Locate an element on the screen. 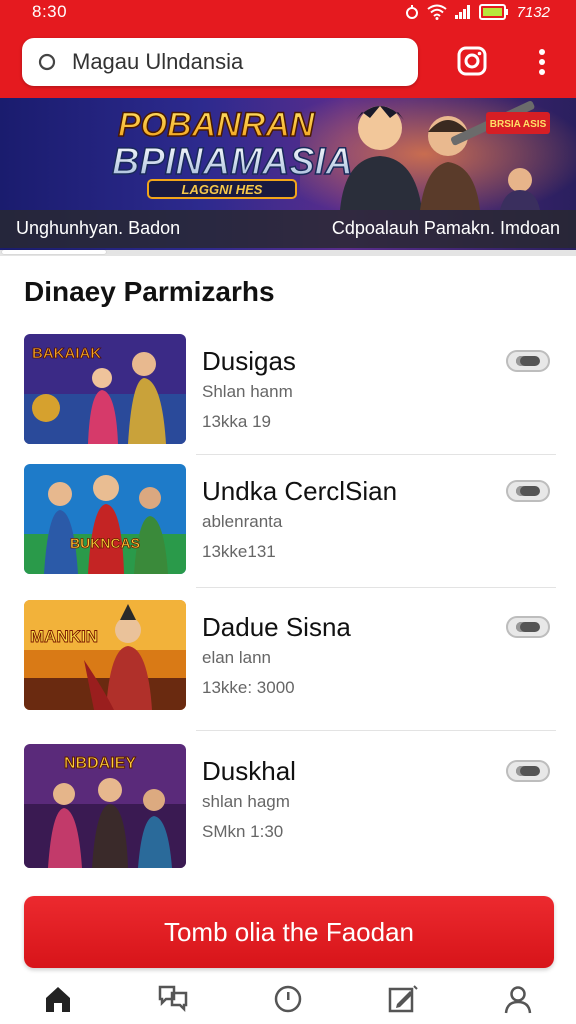 Image resolution: width=576 pixels, height=1024 pixels. nav-profile is located at coordinates (518, 1001).